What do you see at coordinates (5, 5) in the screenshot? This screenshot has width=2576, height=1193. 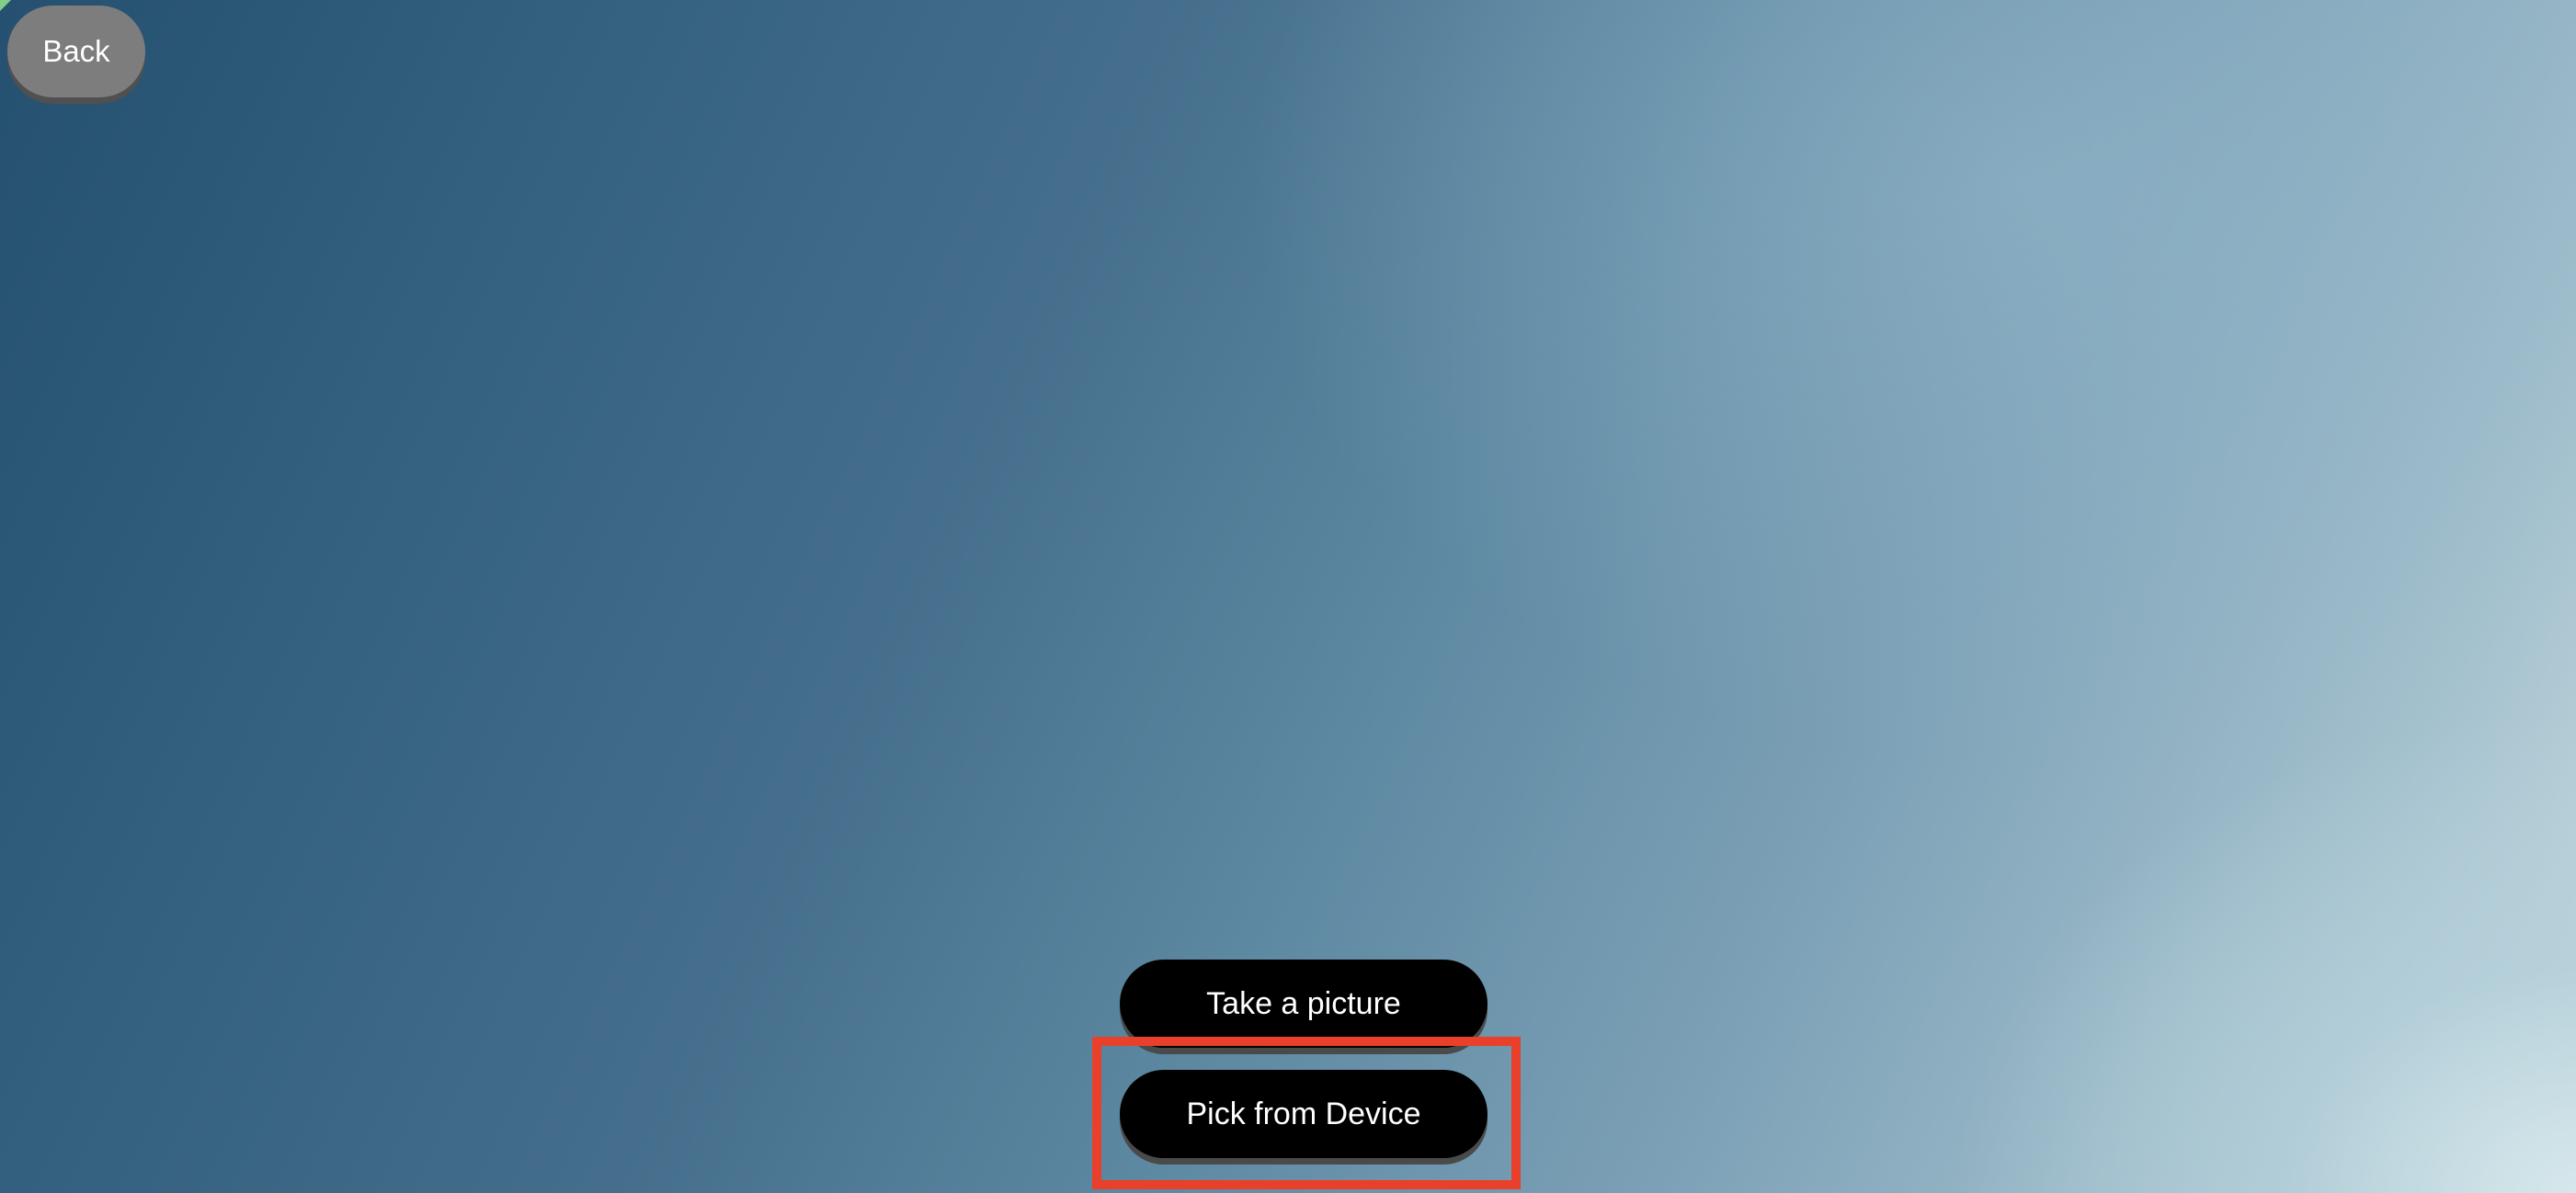 I see `corner-indicator-icon` at bounding box center [5, 5].